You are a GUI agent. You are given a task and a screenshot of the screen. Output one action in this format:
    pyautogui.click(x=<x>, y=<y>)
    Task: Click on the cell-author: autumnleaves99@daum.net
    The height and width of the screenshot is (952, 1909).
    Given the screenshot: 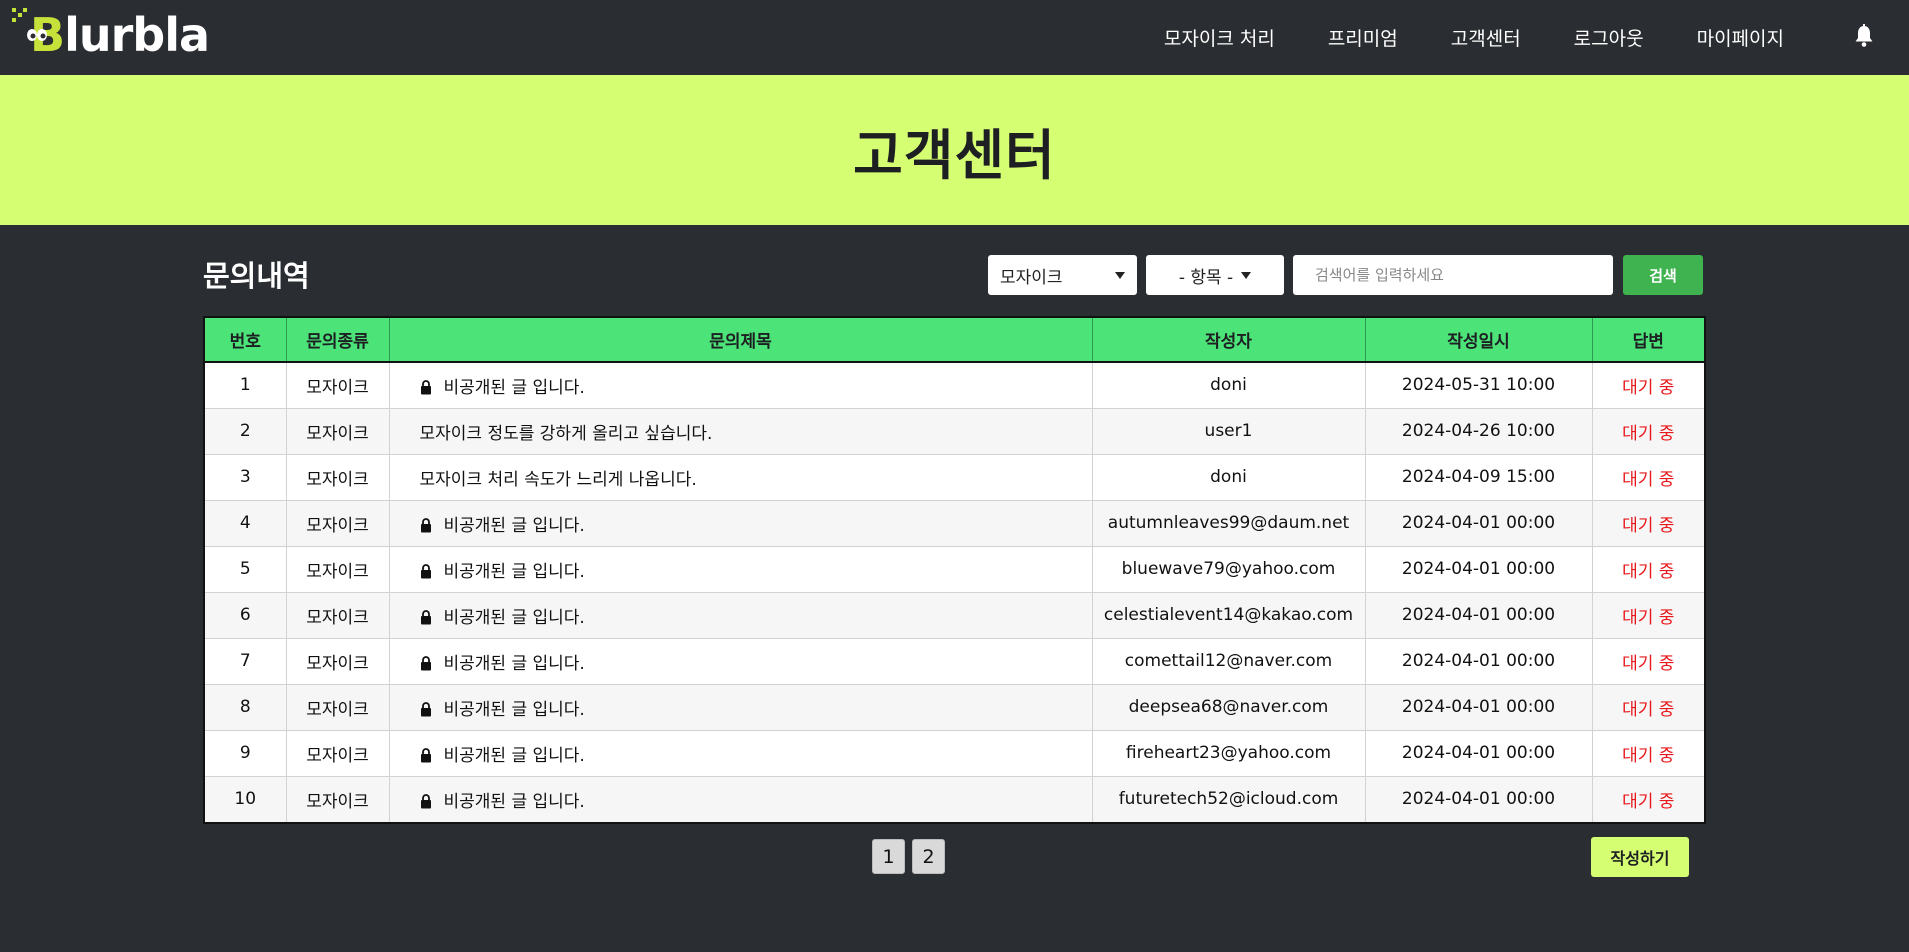 What is the action you would take?
    pyautogui.click(x=1229, y=523)
    